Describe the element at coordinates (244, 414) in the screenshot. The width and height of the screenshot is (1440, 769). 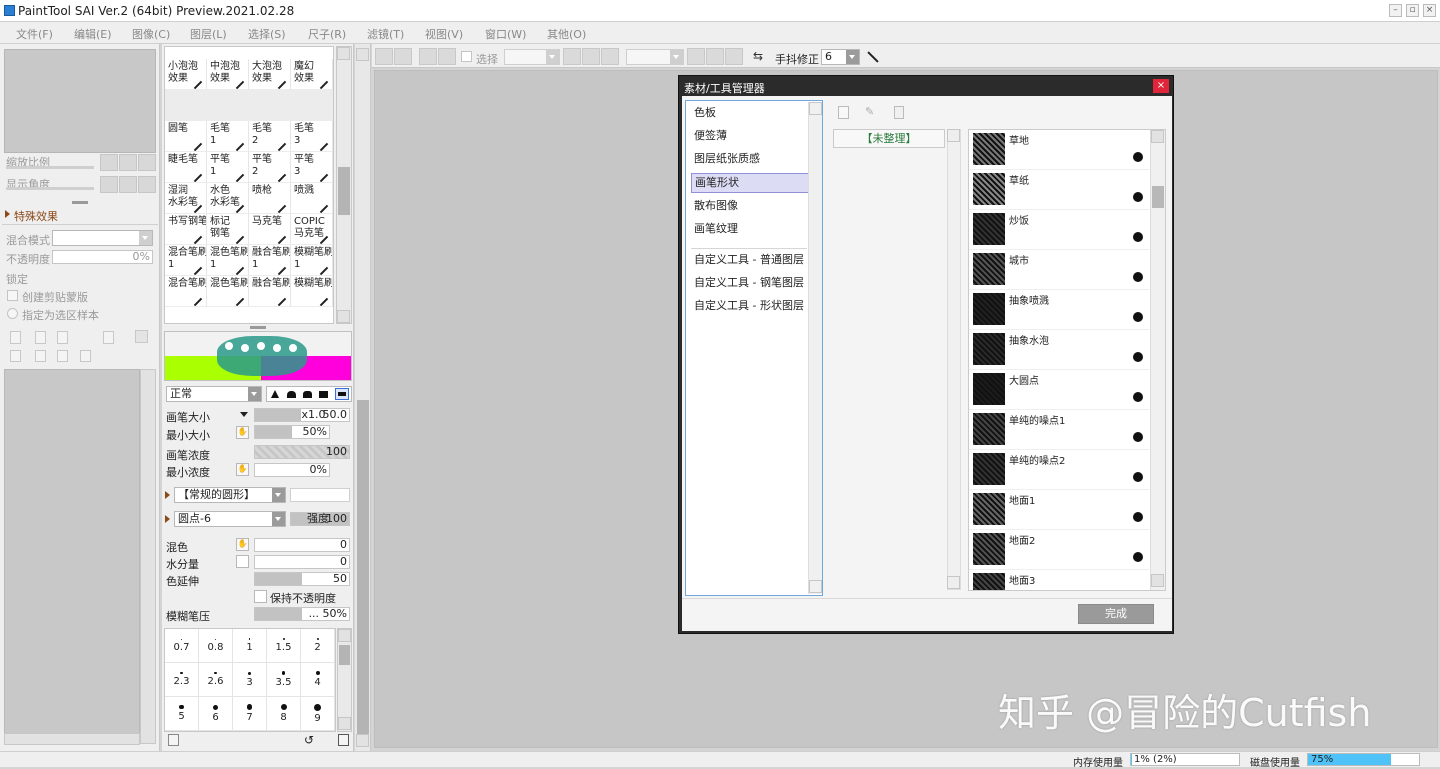
I see `size-dropdown-arrow-icon` at that location.